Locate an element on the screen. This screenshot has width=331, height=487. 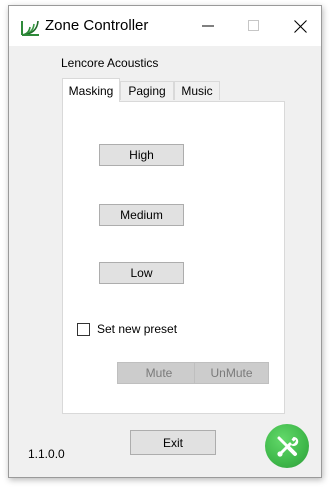
tab-music: Music is located at coordinates (197, 90).